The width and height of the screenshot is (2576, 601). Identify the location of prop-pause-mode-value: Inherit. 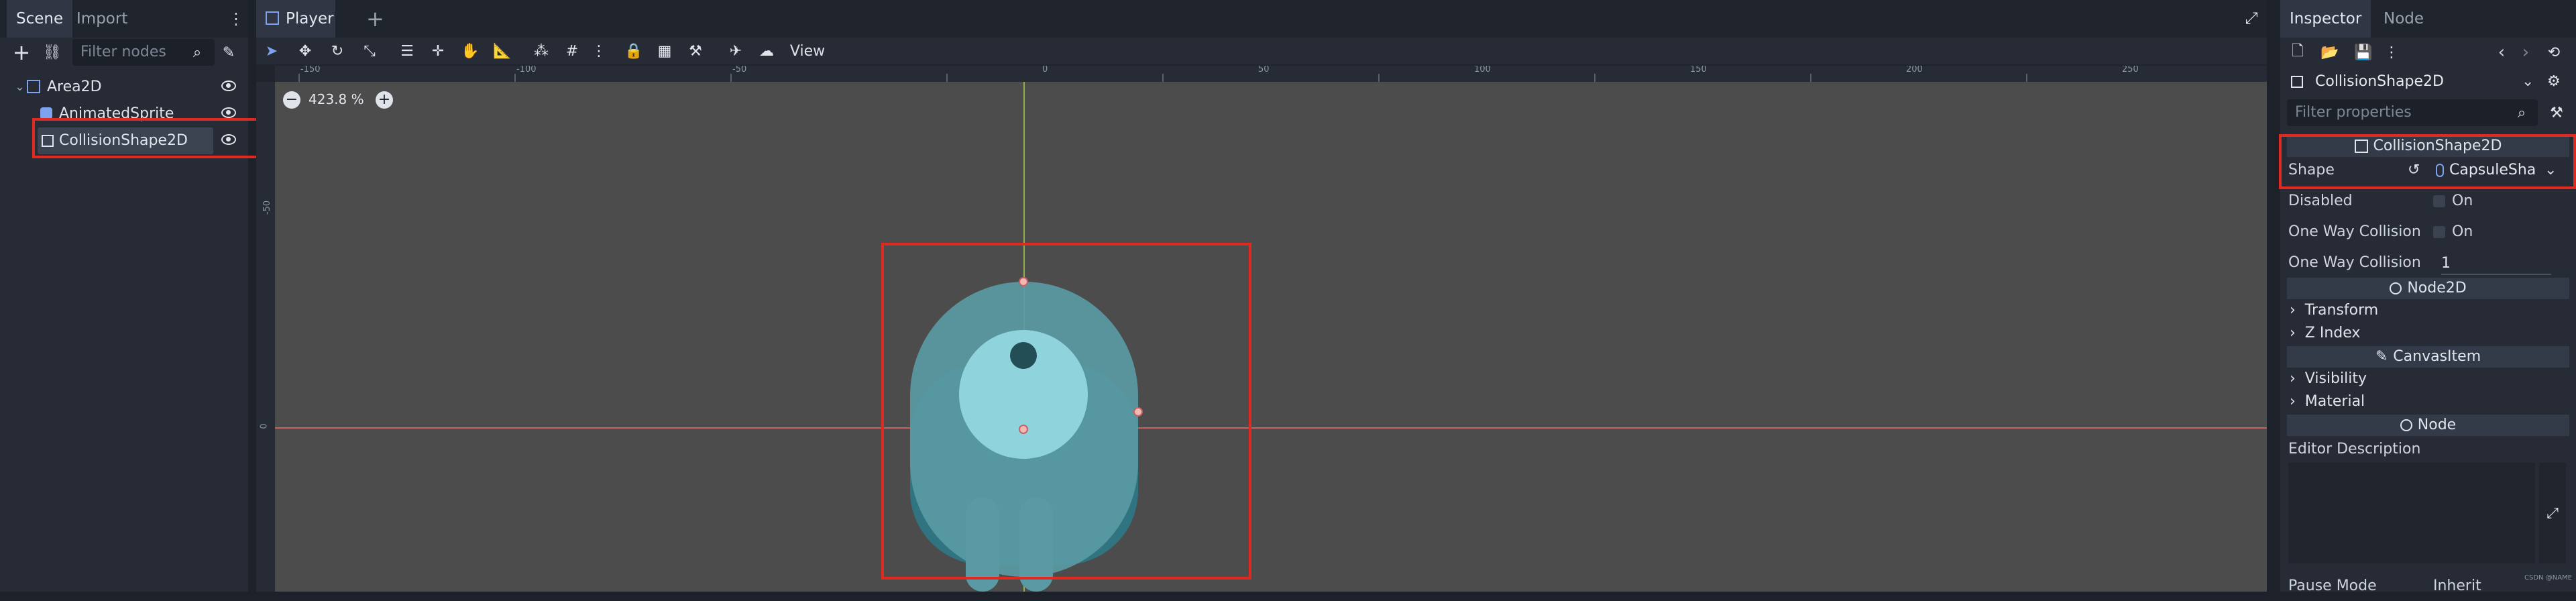
(2457, 586).